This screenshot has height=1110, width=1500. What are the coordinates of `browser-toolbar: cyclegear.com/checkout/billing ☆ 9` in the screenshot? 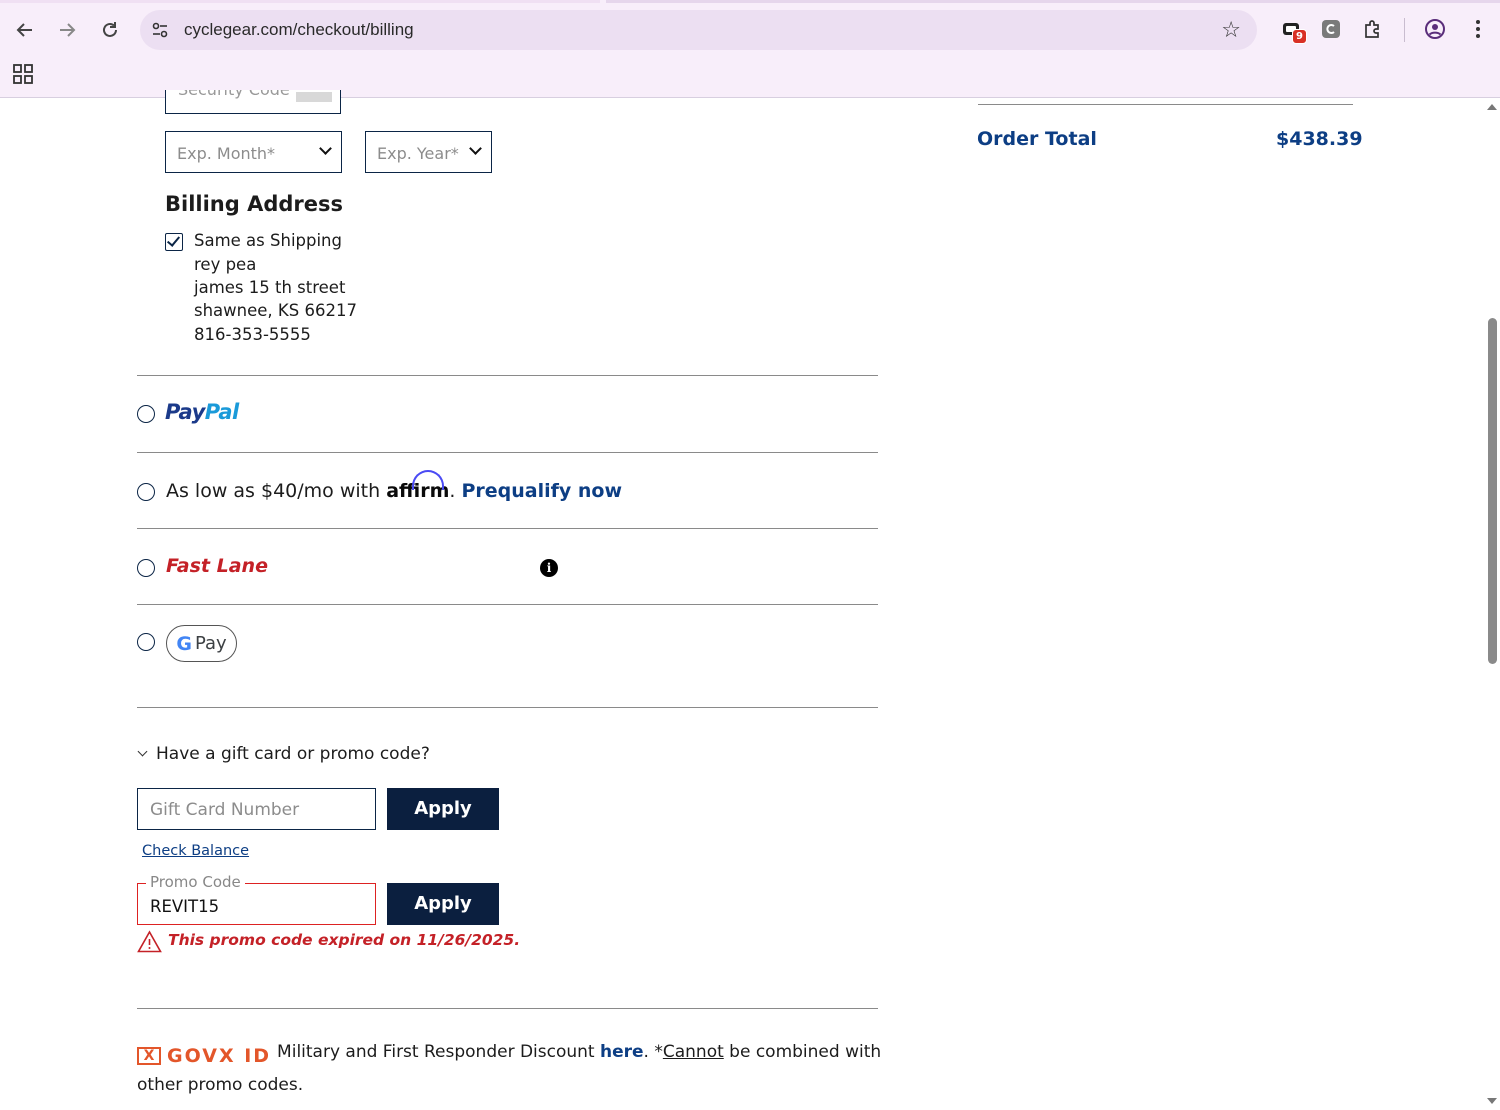 It's located at (750, 49).